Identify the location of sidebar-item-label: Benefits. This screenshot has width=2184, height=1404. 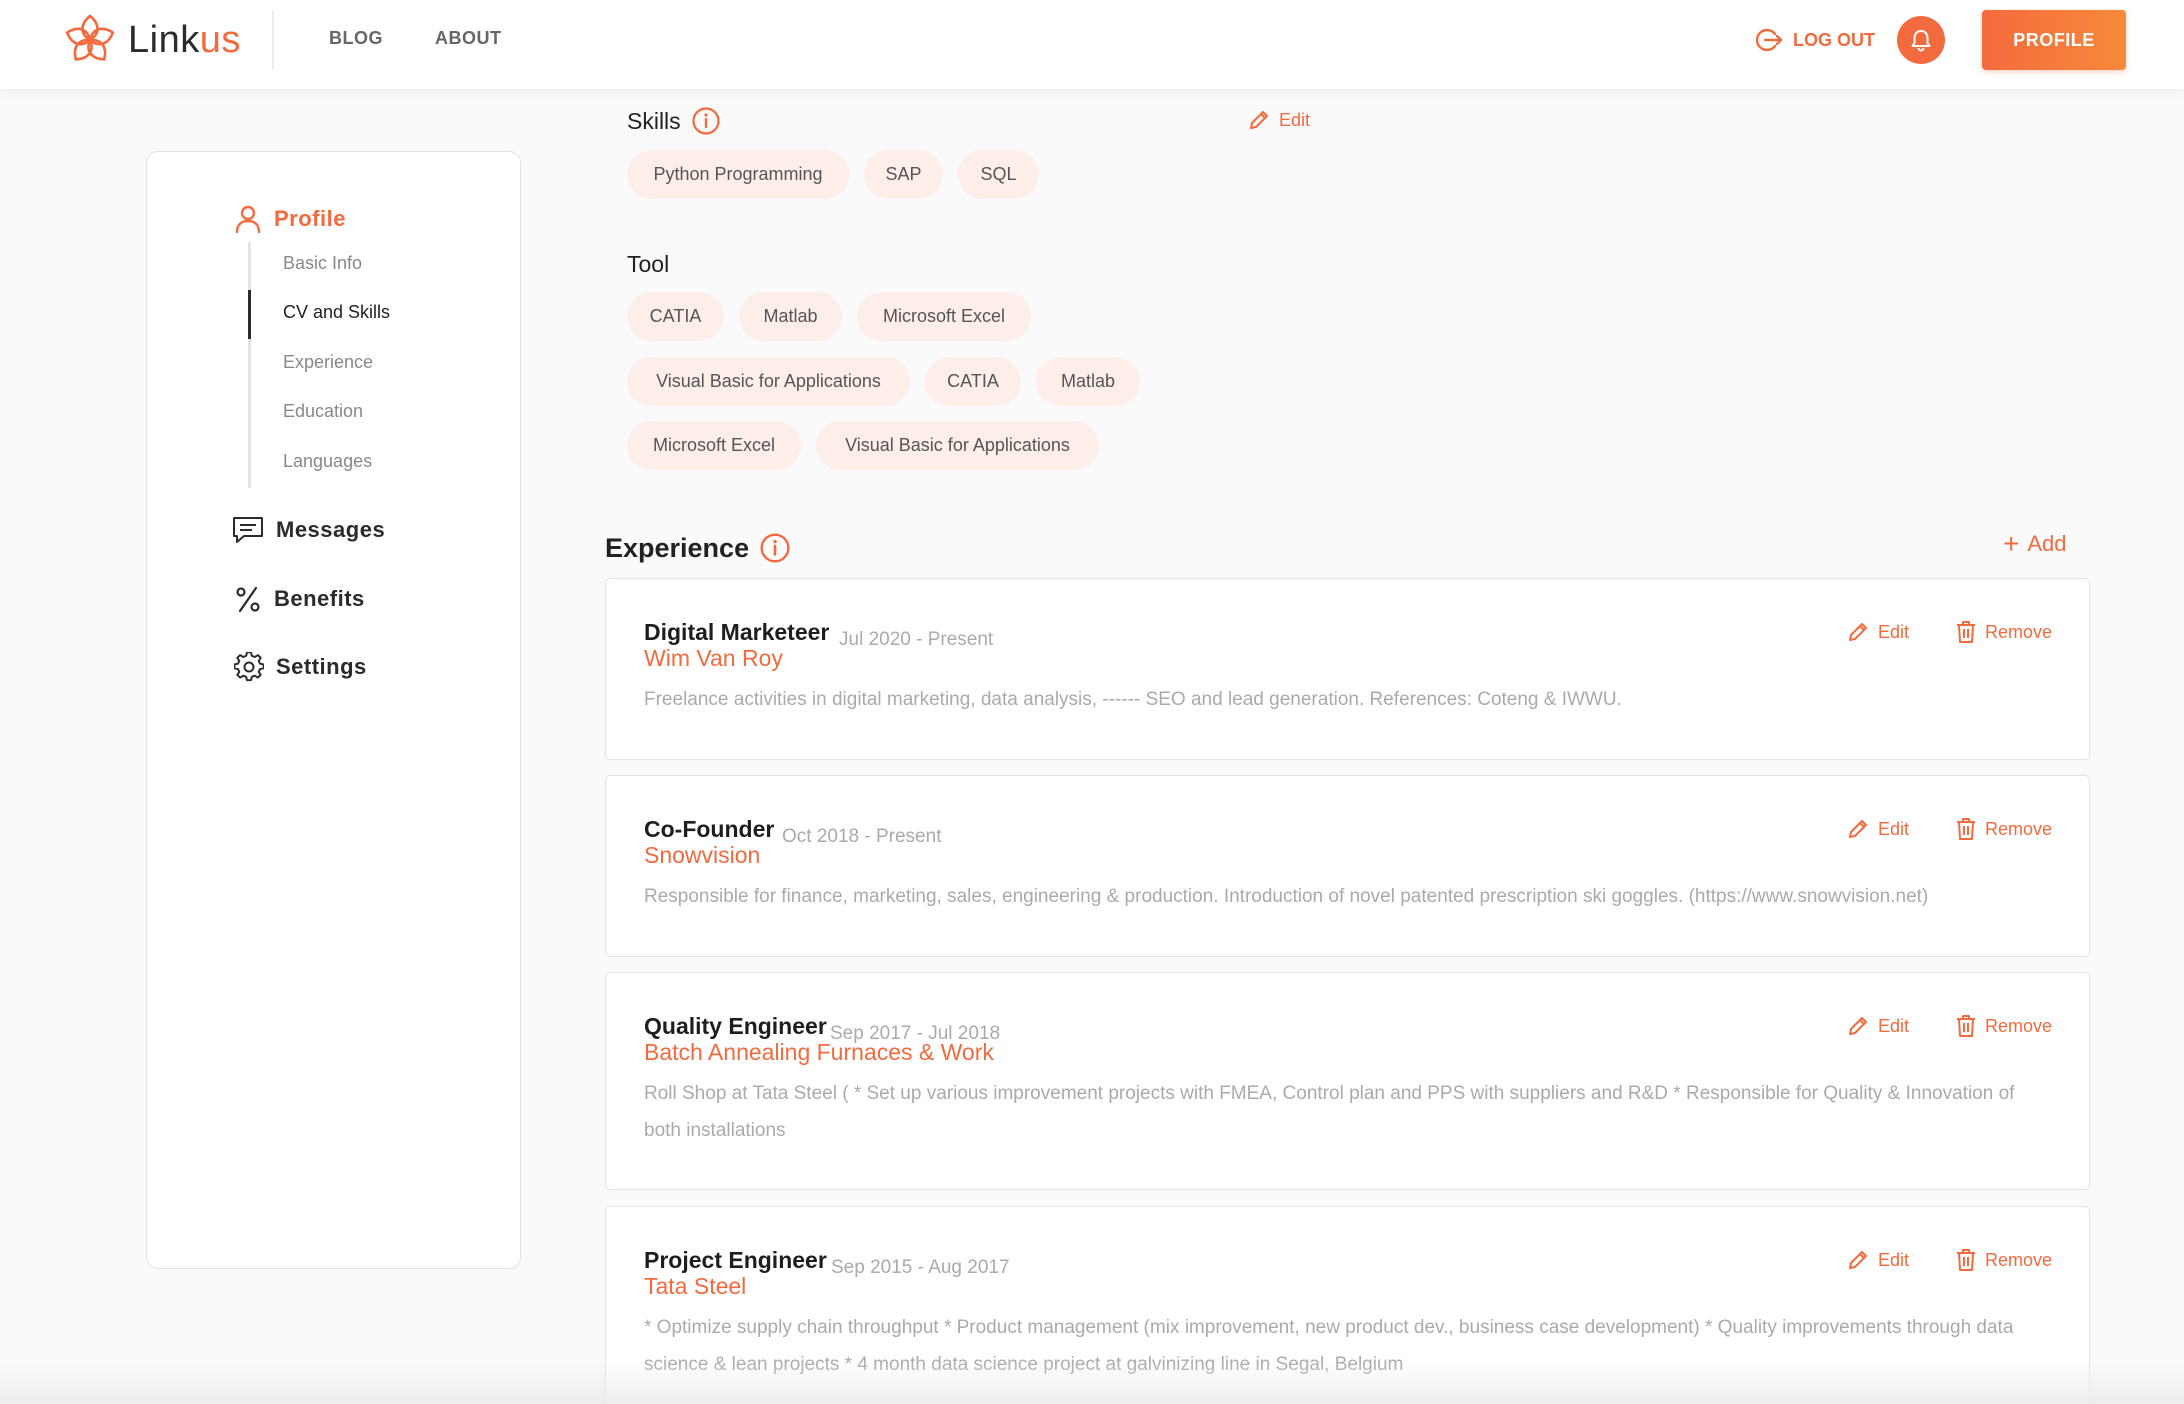
(319, 598).